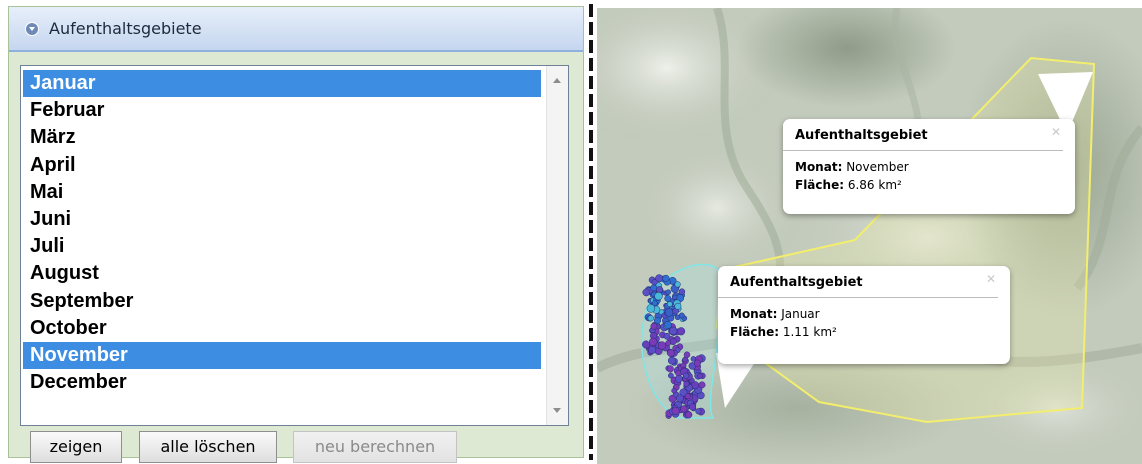 Image resolution: width=1142 pixels, height=464 pixels. I want to click on scrollbar, so click(557, 245).